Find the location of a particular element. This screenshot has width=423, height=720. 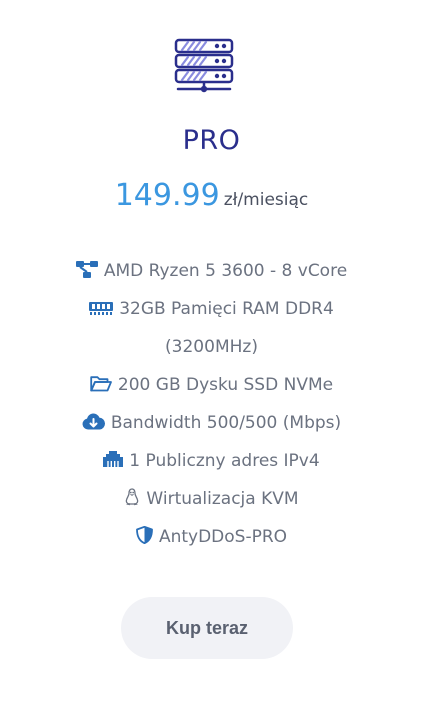

folder-icon is located at coordinates (101, 383).